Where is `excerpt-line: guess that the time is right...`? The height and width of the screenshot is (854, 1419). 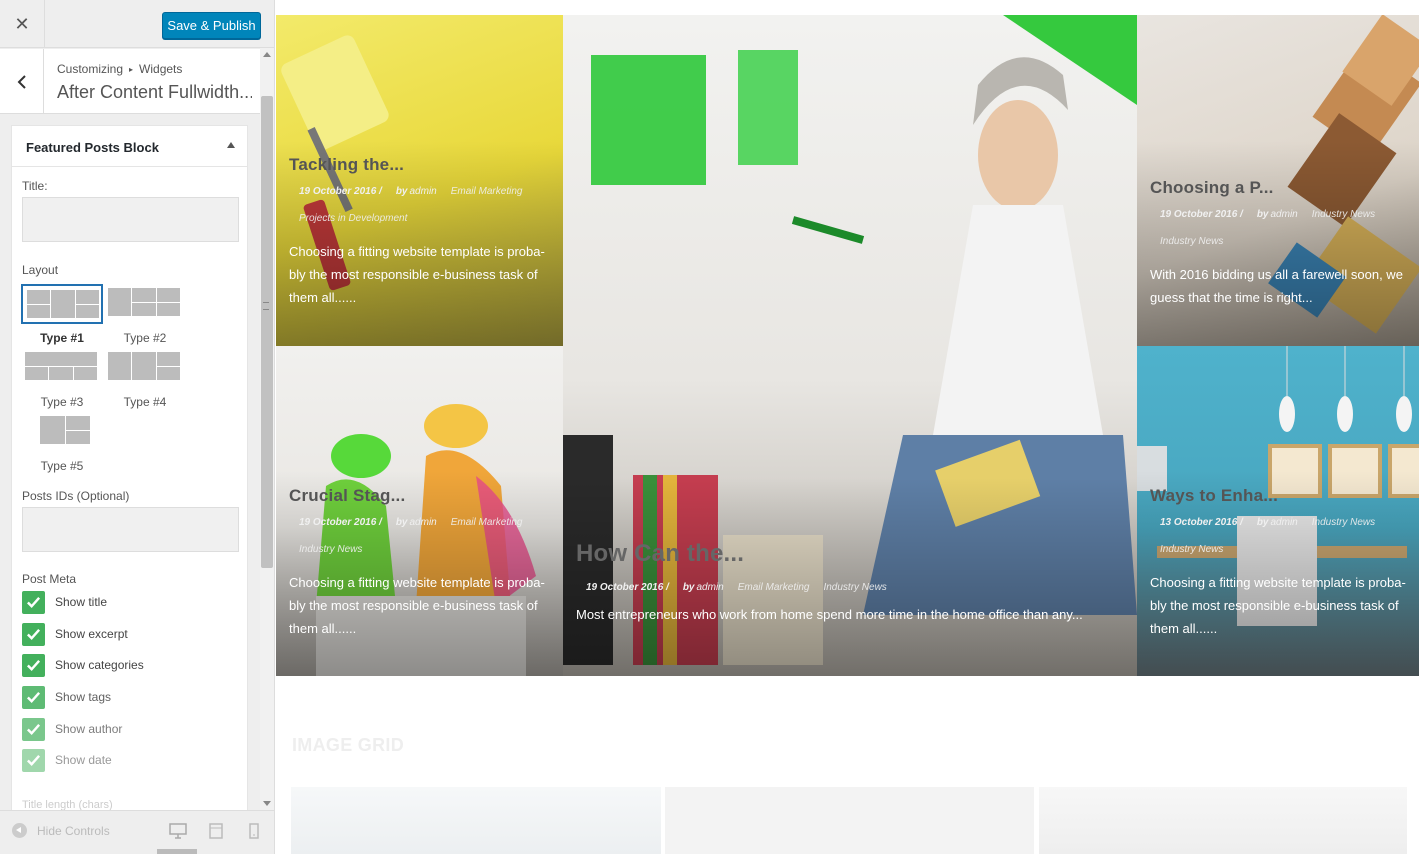
excerpt-line: guess that the time is right... is located at coordinates (1231, 297).